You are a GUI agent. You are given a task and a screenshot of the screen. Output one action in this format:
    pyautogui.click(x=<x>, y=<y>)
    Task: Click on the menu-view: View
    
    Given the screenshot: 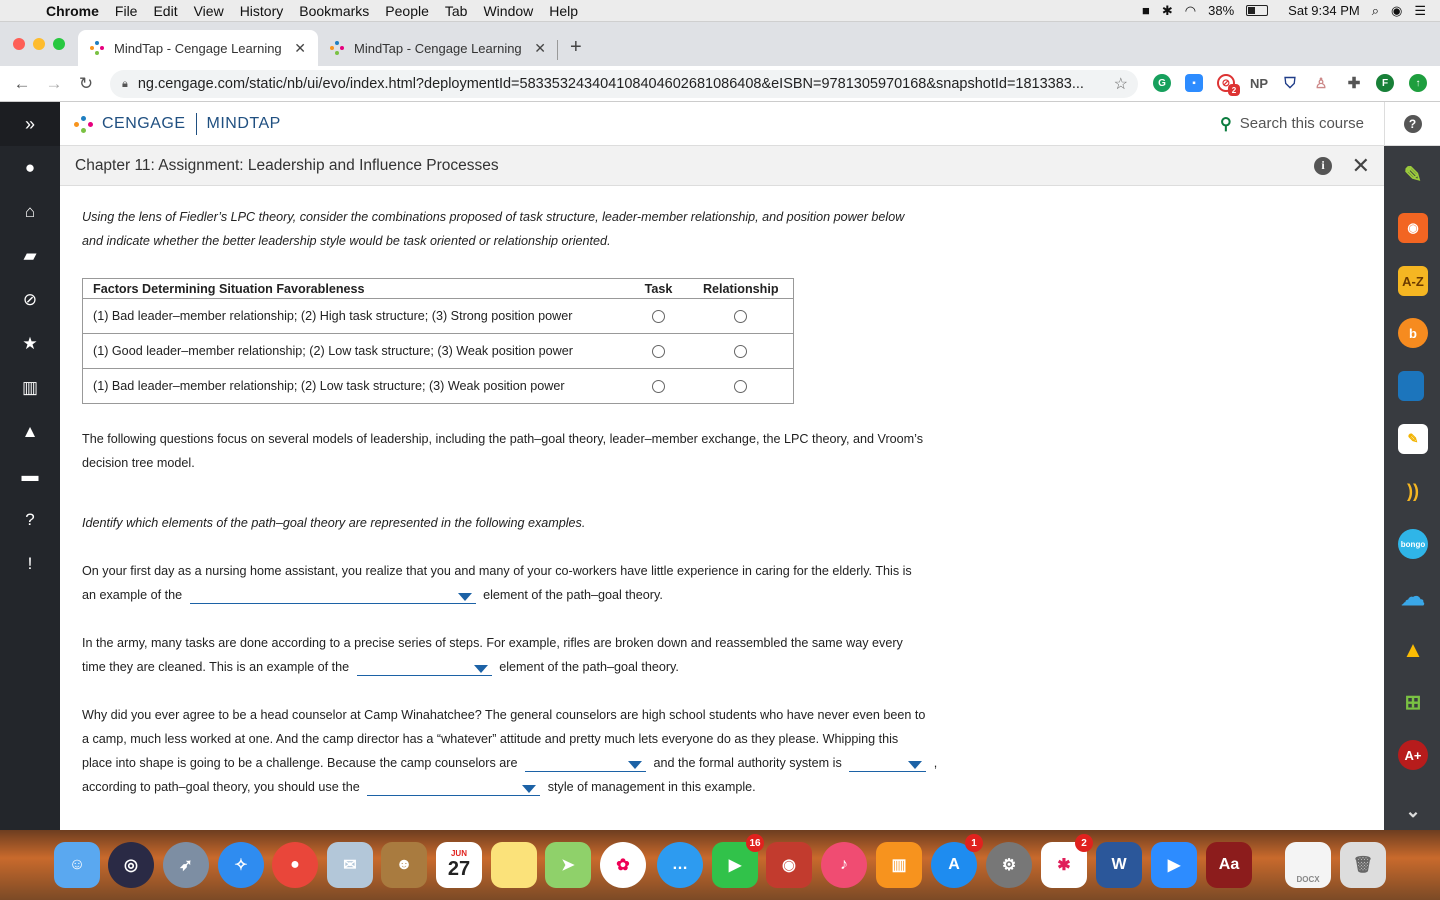 What is the action you would take?
    pyautogui.click(x=209, y=11)
    